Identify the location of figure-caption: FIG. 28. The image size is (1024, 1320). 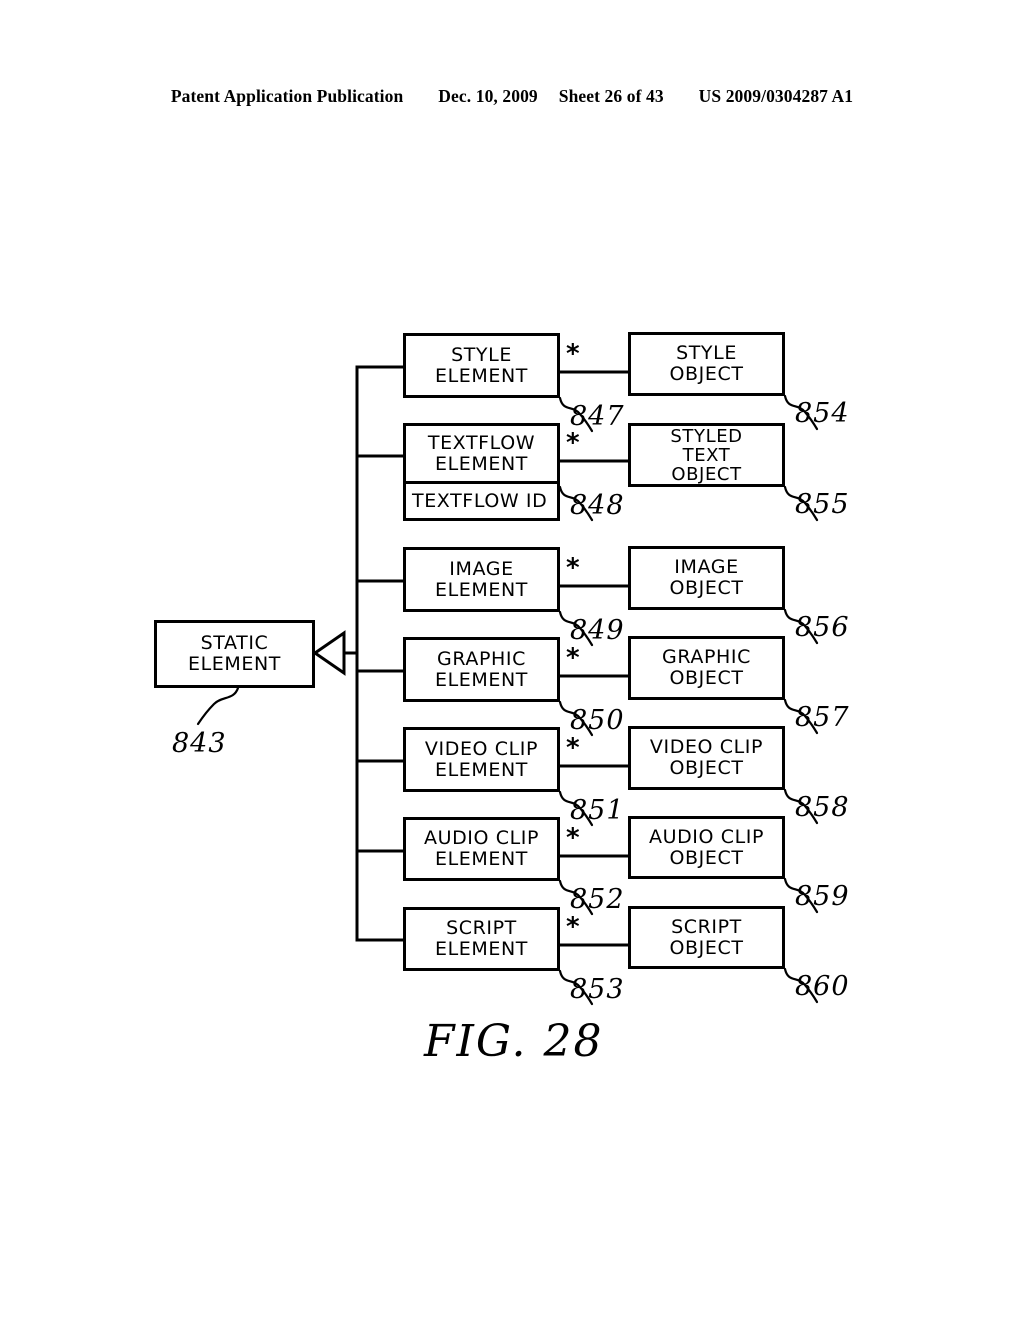
(514, 1041).